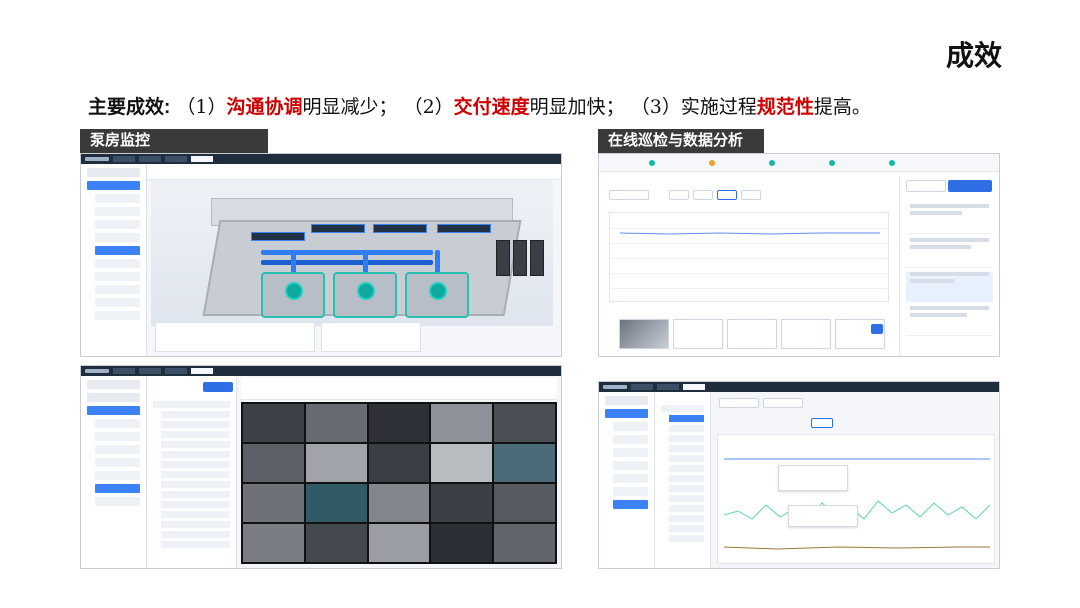 Image resolution: width=1080 pixels, height=608 pixels. Describe the element at coordinates (577, 107) in the screenshot. I see `item2-text: 明显加快；` at that location.